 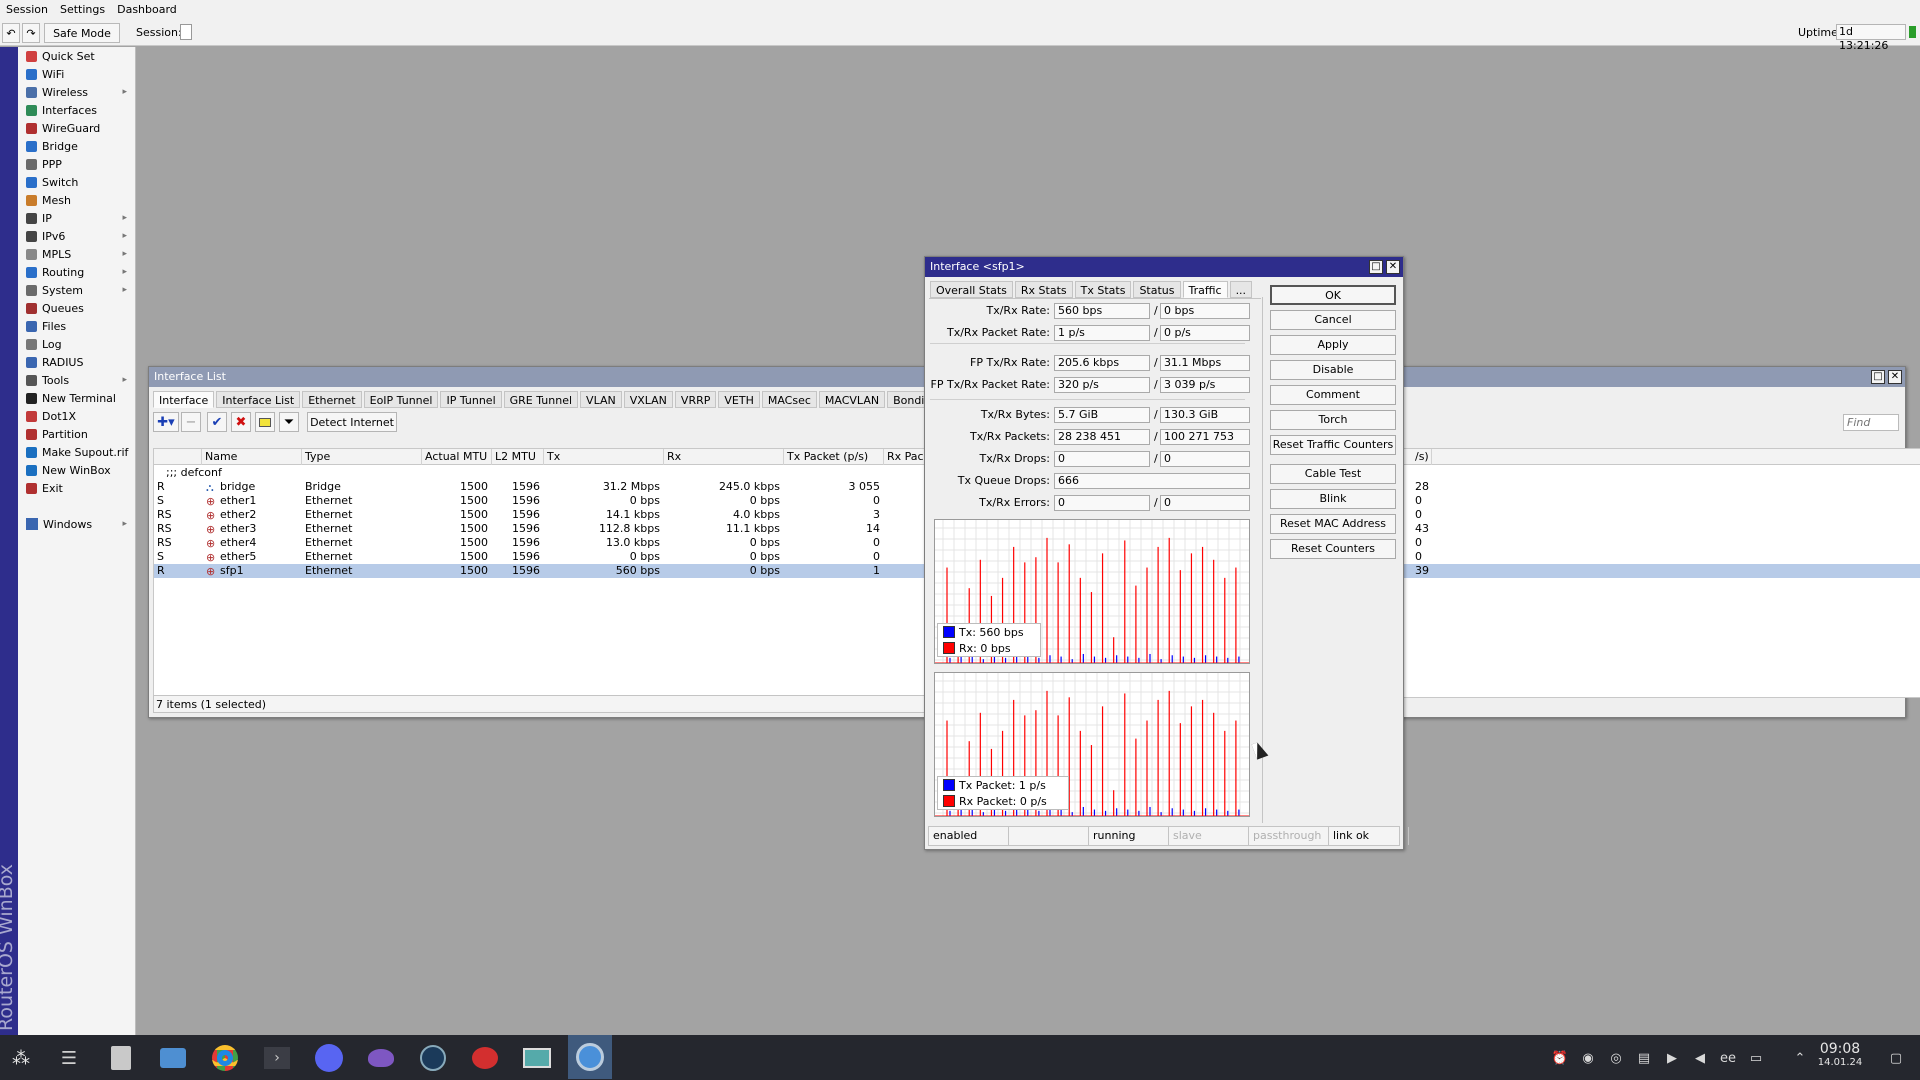 What do you see at coordinates (76, 254) in the screenshot?
I see `sidebar-item-mpls: MPLS ▸` at bounding box center [76, 254].